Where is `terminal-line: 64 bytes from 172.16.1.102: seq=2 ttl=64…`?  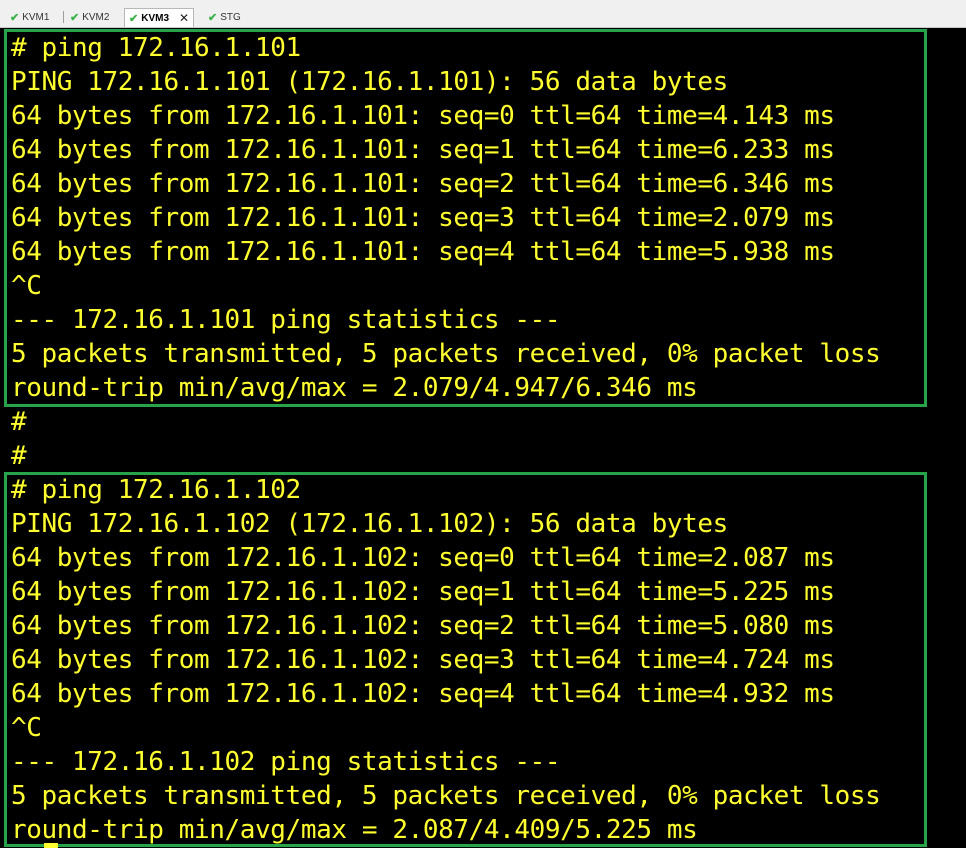 terminal-line: 64 bytes from 172.16.1.102: seq=2 ttl=64… is located at coordinates (423, 626).